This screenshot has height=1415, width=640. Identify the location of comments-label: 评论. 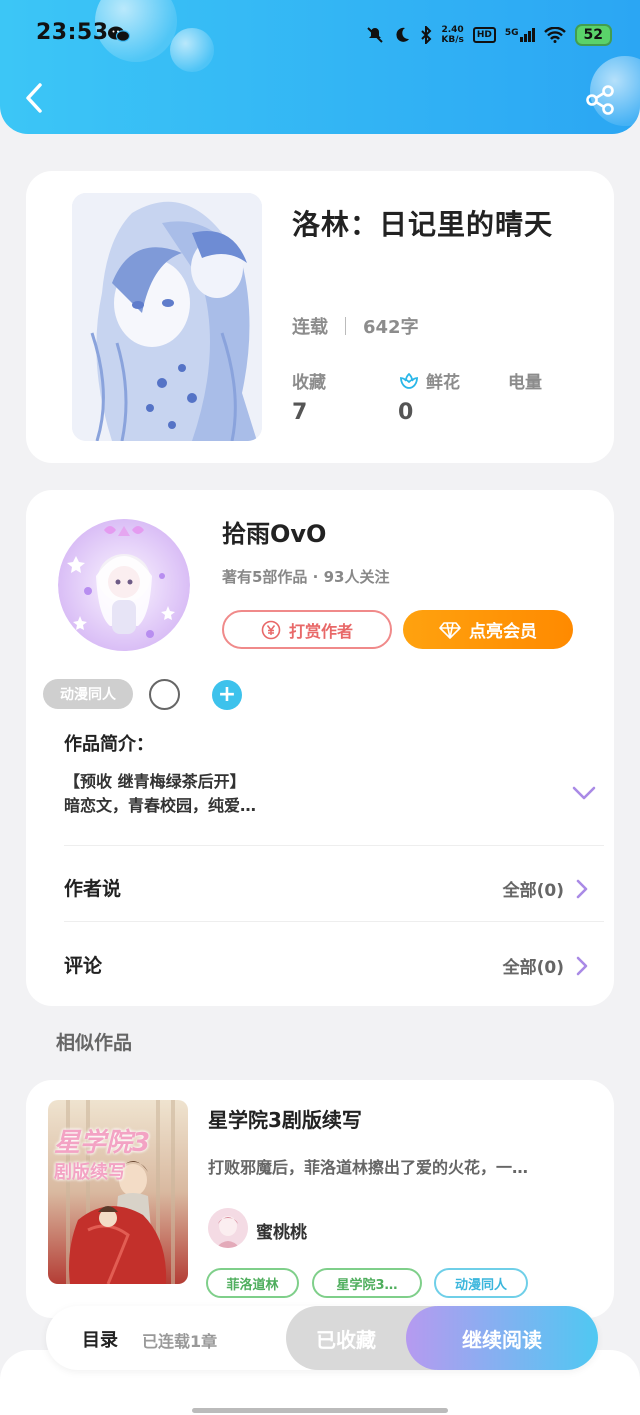
(83, 964).